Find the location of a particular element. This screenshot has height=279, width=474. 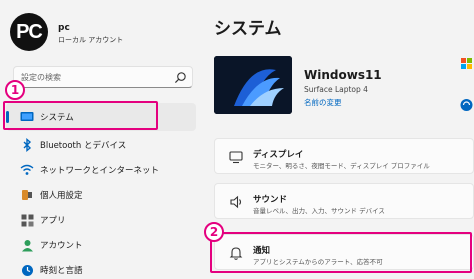

search-input: 設定の検索 is located at coordinates (103, 77).